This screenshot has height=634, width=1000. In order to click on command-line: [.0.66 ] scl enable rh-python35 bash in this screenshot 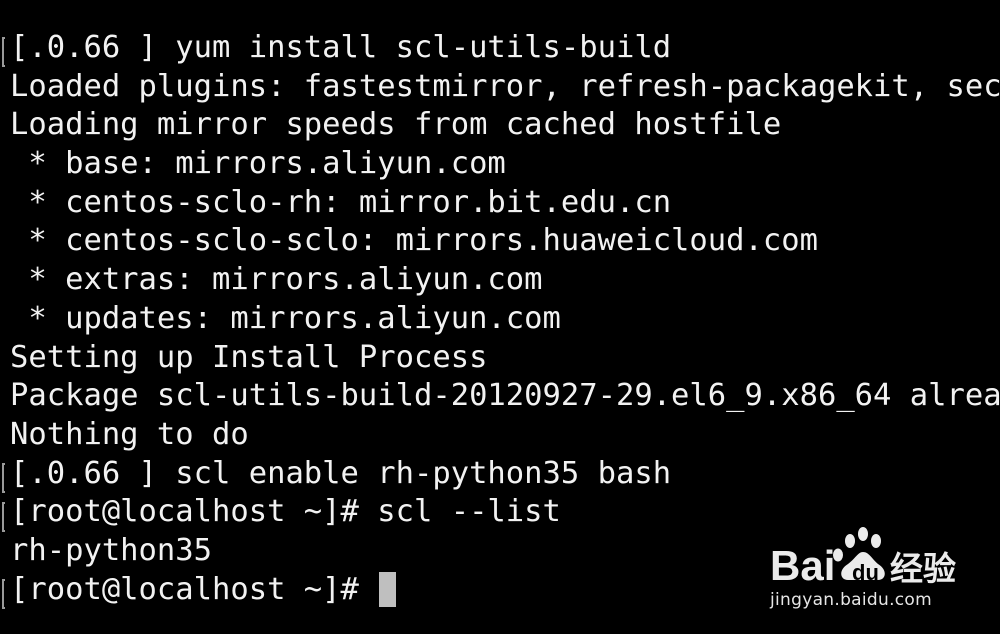, I will do `click(341, 473)`.